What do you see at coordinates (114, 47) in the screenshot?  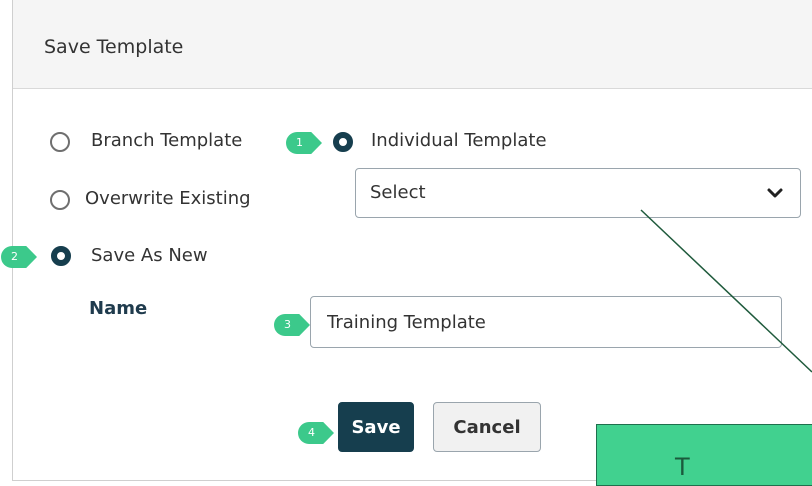 I see `dialog-title: Save Template` at bounding box center [114, 47].